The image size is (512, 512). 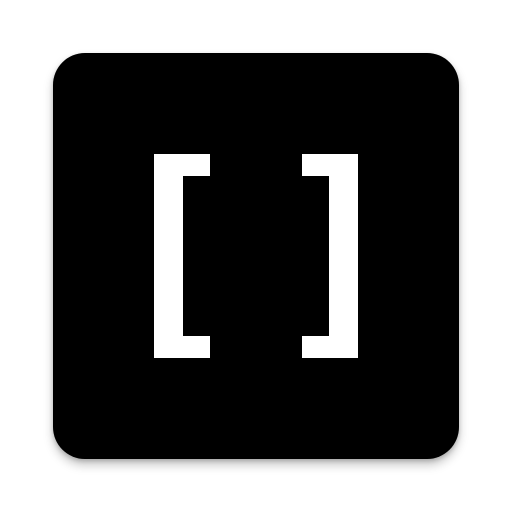 What do you see at coordinates (168, 256) in the screenshot?
I see `left-bracket-stem` at bounding box center [168, 256].